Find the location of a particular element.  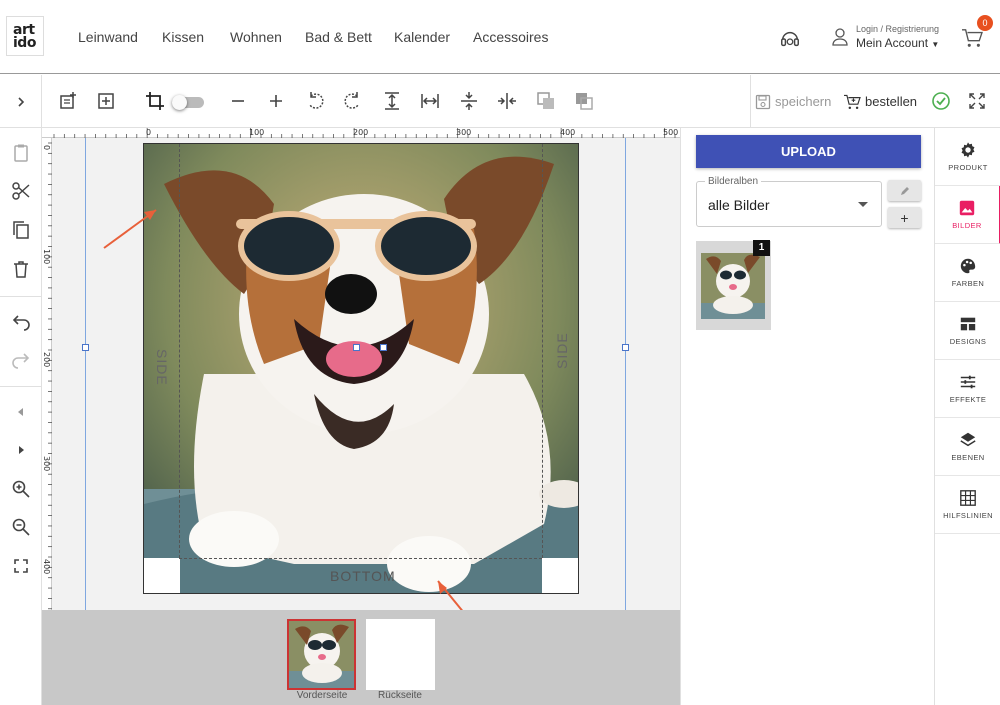

palette-icon is located at coordinates (968, 266).